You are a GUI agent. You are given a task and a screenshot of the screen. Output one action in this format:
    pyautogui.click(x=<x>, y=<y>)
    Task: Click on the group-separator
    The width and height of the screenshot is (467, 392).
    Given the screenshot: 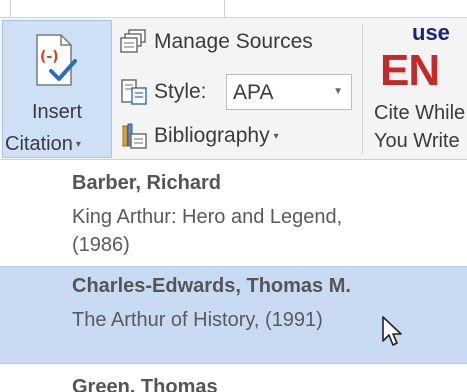 What is the action you would take?
    pyautogui.click(x=362, y=89)
    